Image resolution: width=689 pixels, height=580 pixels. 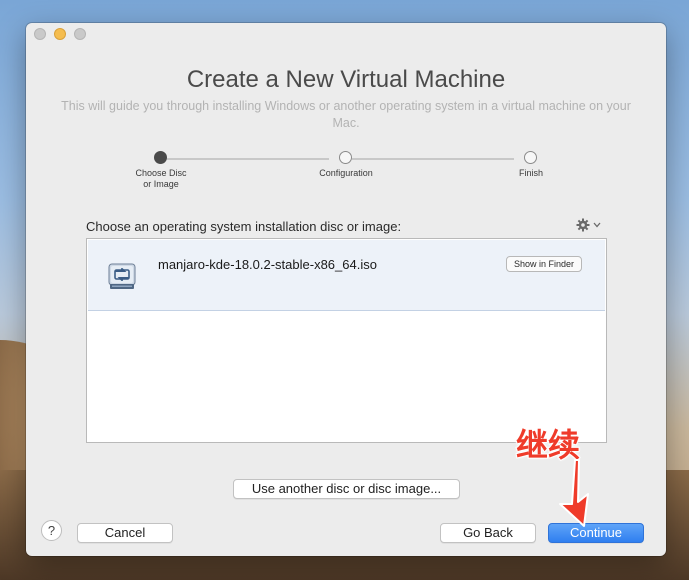 I want to click on page-title: Create a New Virtual Machine, so click(x=346, y=79).